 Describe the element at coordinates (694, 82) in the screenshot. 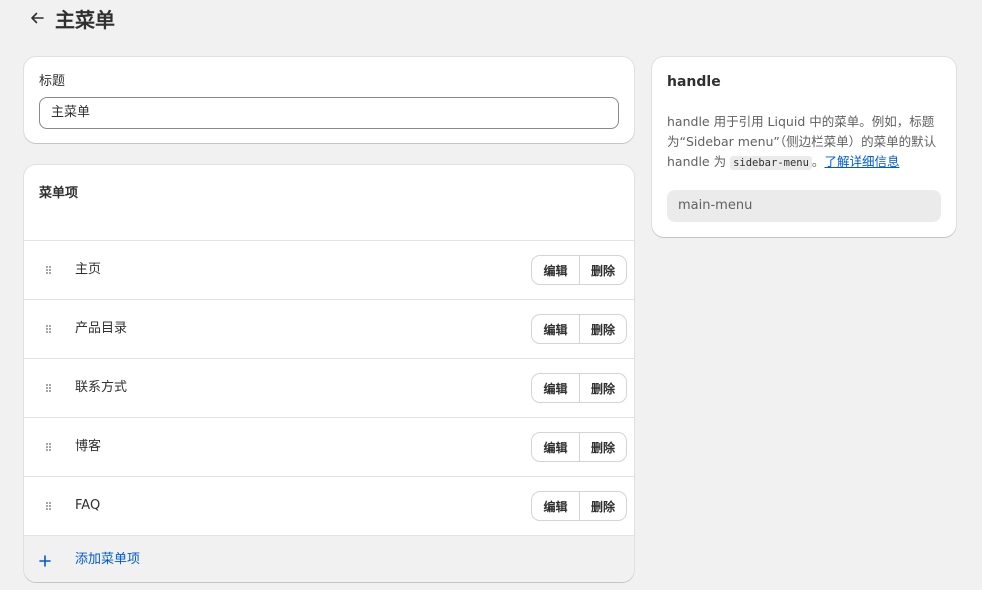

I see `handle-heading: handle` at that location.